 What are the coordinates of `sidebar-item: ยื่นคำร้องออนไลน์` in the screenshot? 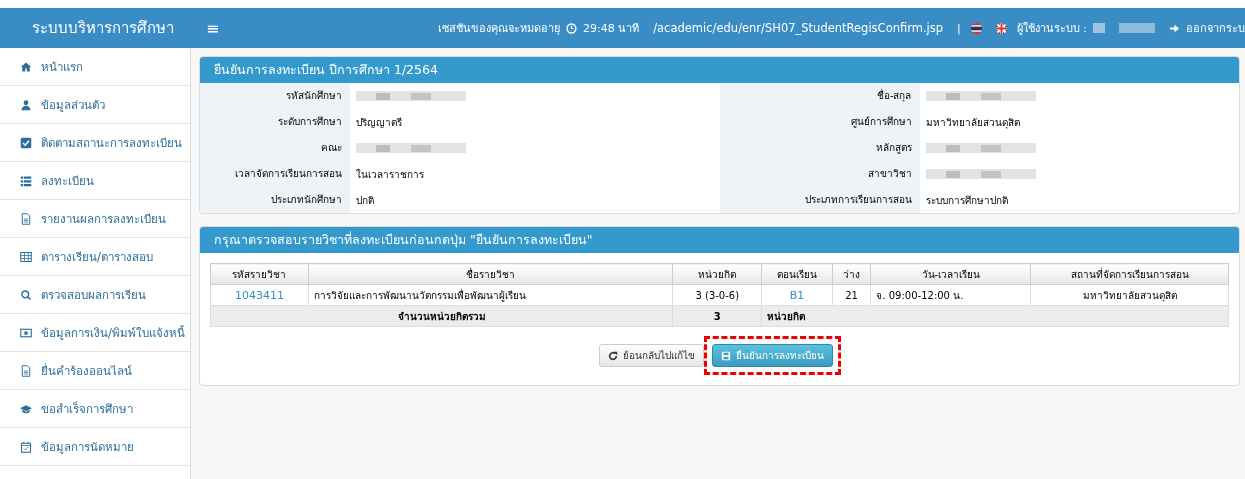 It's located at (95, 371).